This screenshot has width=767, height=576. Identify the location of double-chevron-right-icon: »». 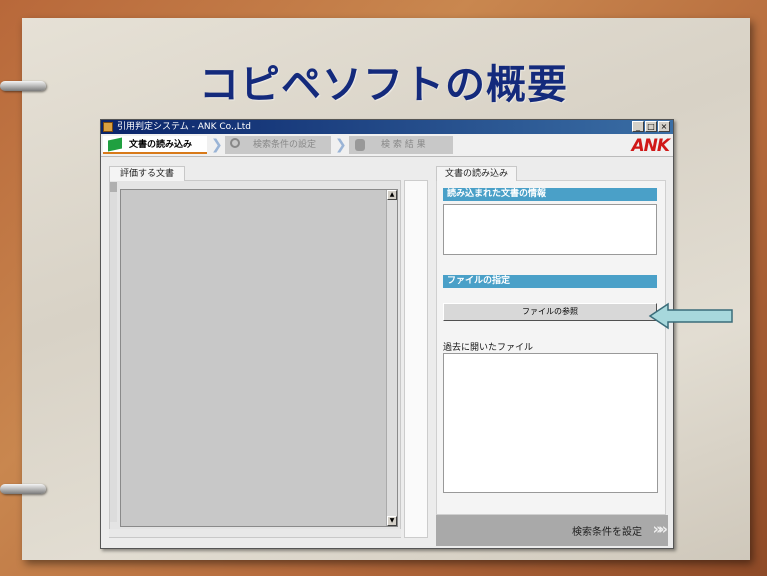
(660, 529).